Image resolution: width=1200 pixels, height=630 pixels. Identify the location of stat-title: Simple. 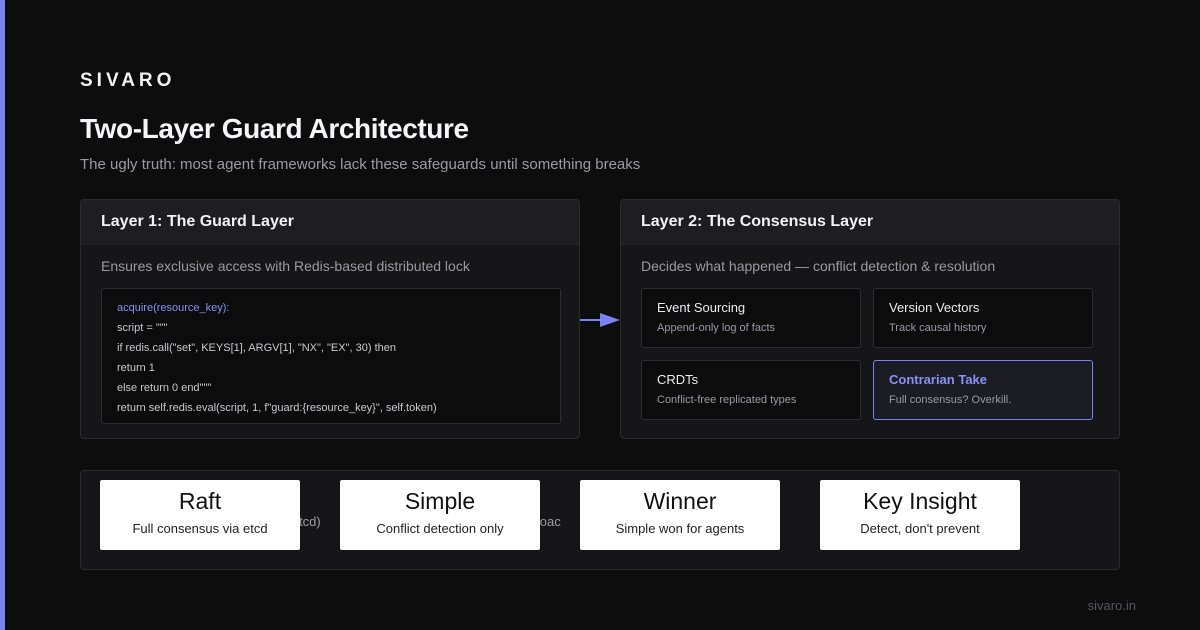
(440, 501).